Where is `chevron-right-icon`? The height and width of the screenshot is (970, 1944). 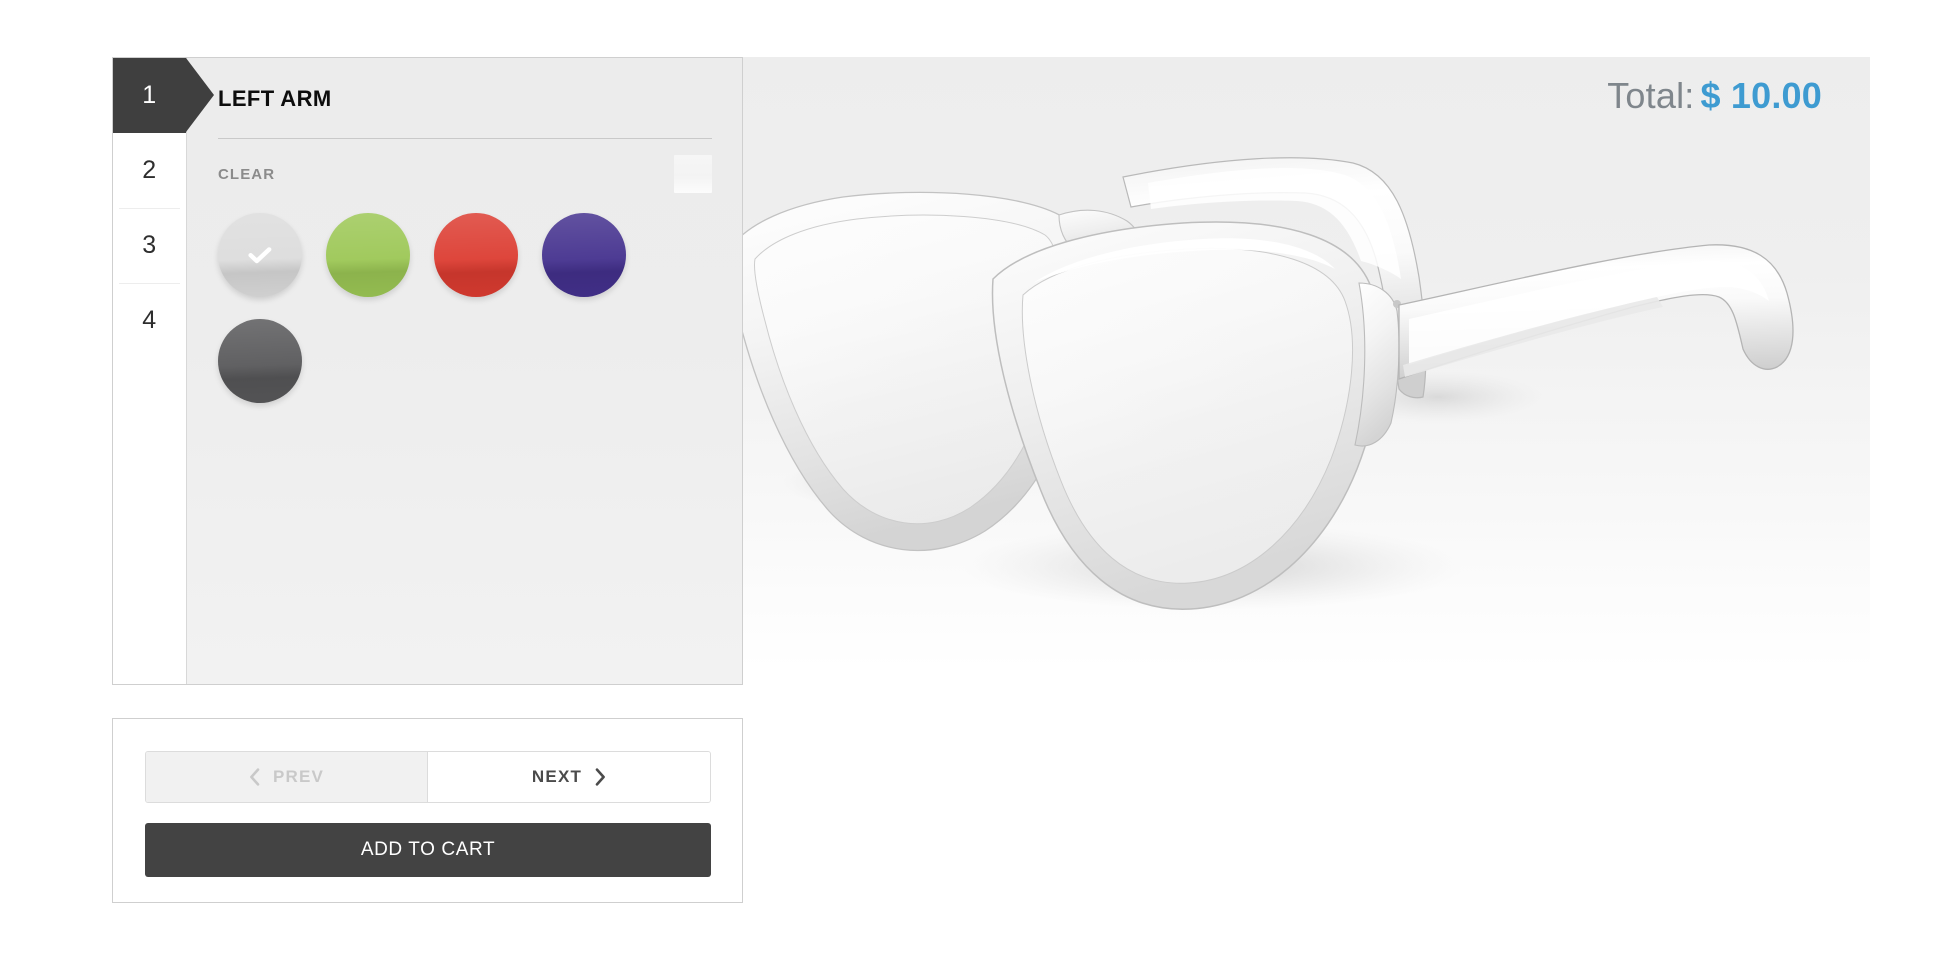
chevron-right-icon is located at coordinates (600, 777).